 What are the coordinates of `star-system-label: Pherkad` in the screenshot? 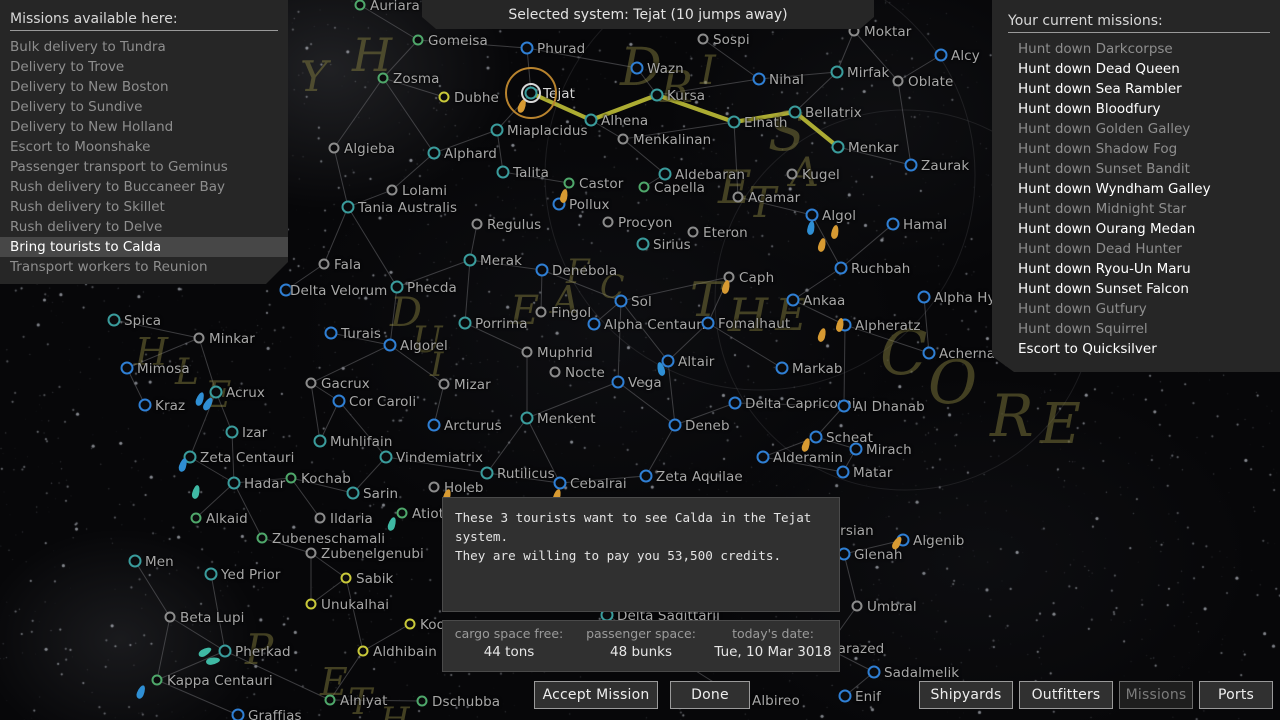 It's located at (263, 652).